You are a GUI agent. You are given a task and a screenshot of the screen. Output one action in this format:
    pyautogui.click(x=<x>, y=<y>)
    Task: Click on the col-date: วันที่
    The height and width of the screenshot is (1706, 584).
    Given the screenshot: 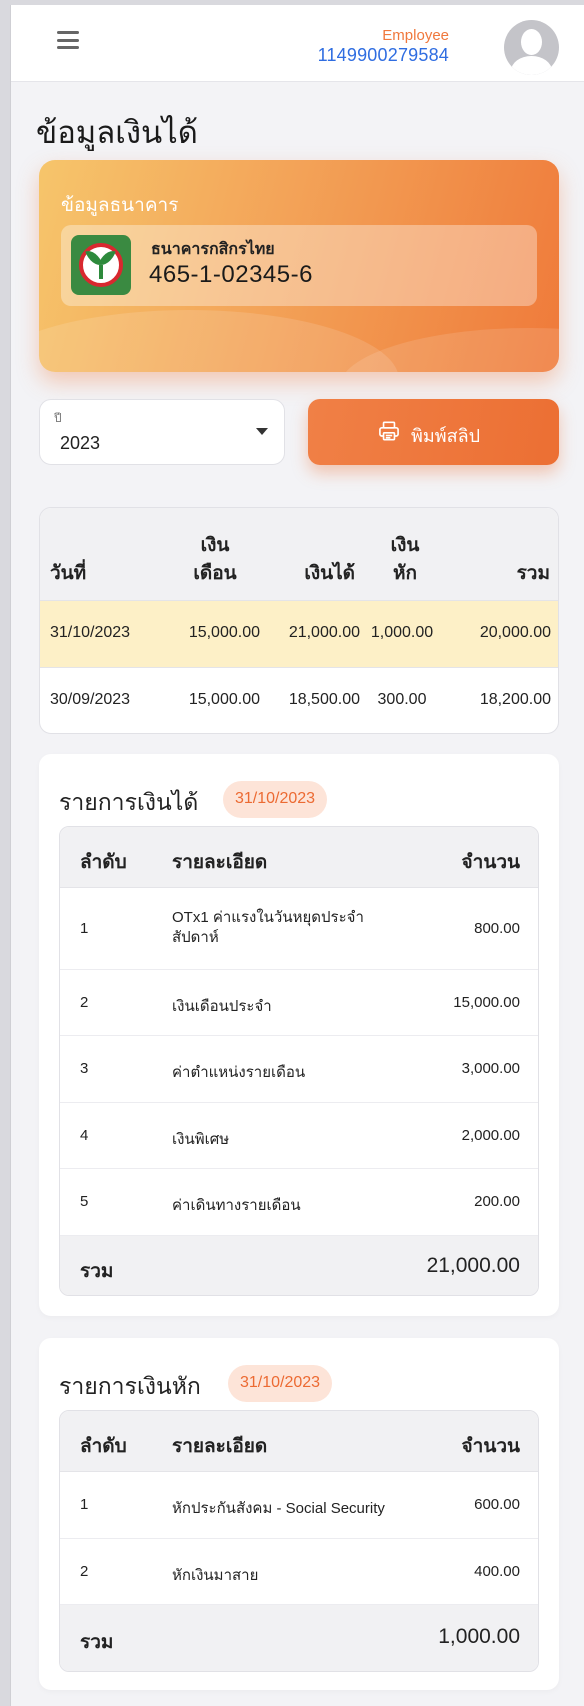 What is the action you would take?
    pyautogui.click(x=68, y=573)
    